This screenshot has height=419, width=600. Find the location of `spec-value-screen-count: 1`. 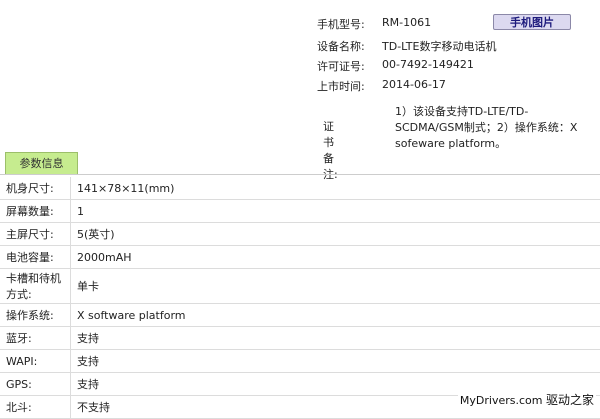

spec-value-screen-count: 1 is located at coordinates (335, 211).